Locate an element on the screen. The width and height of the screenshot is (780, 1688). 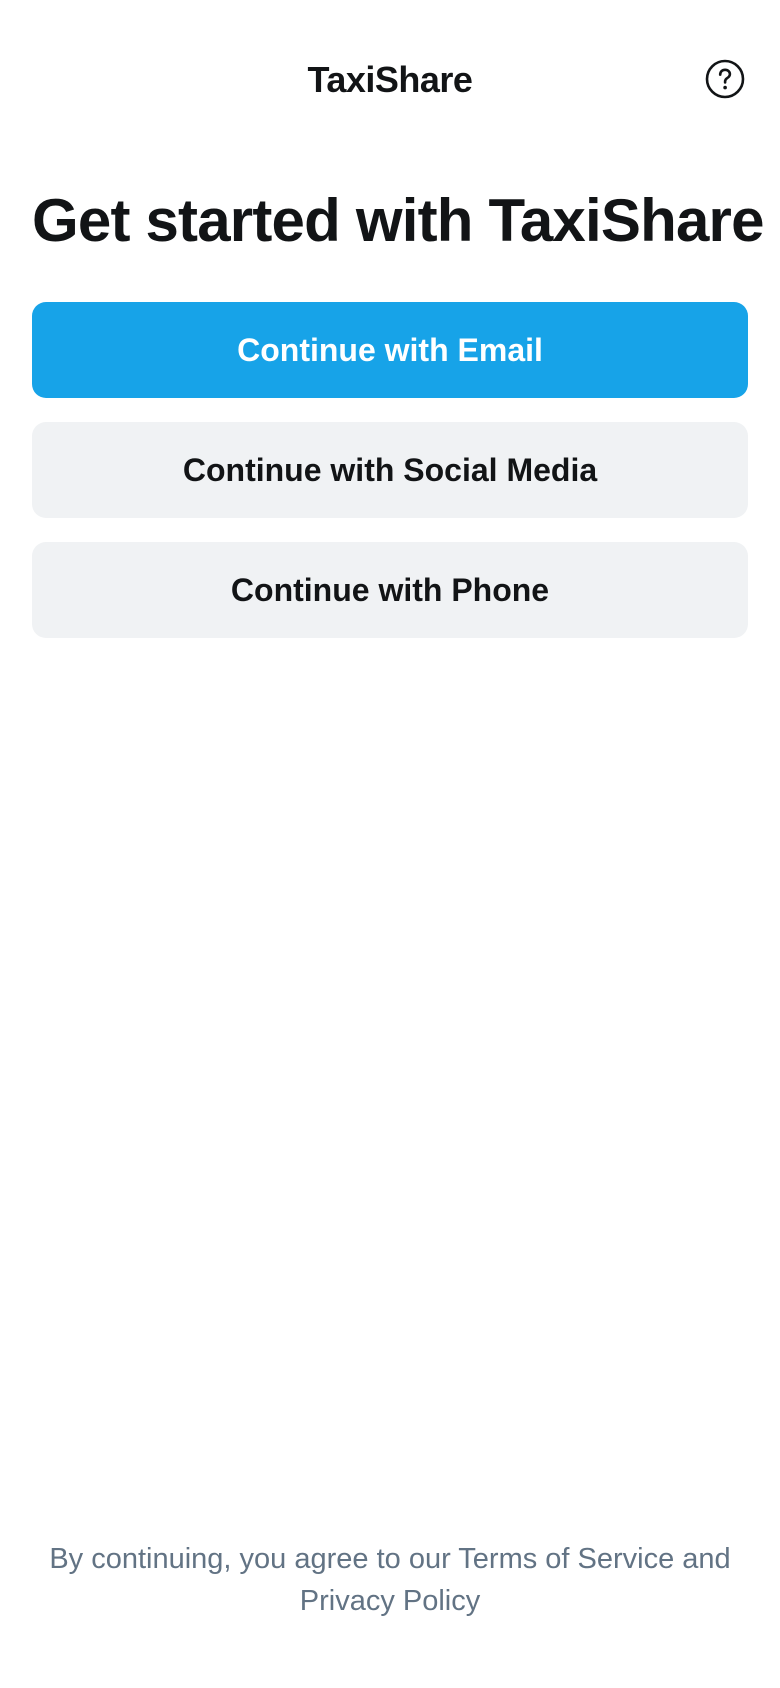
legal-conjunction: and is located at coordinates (702, 1559).